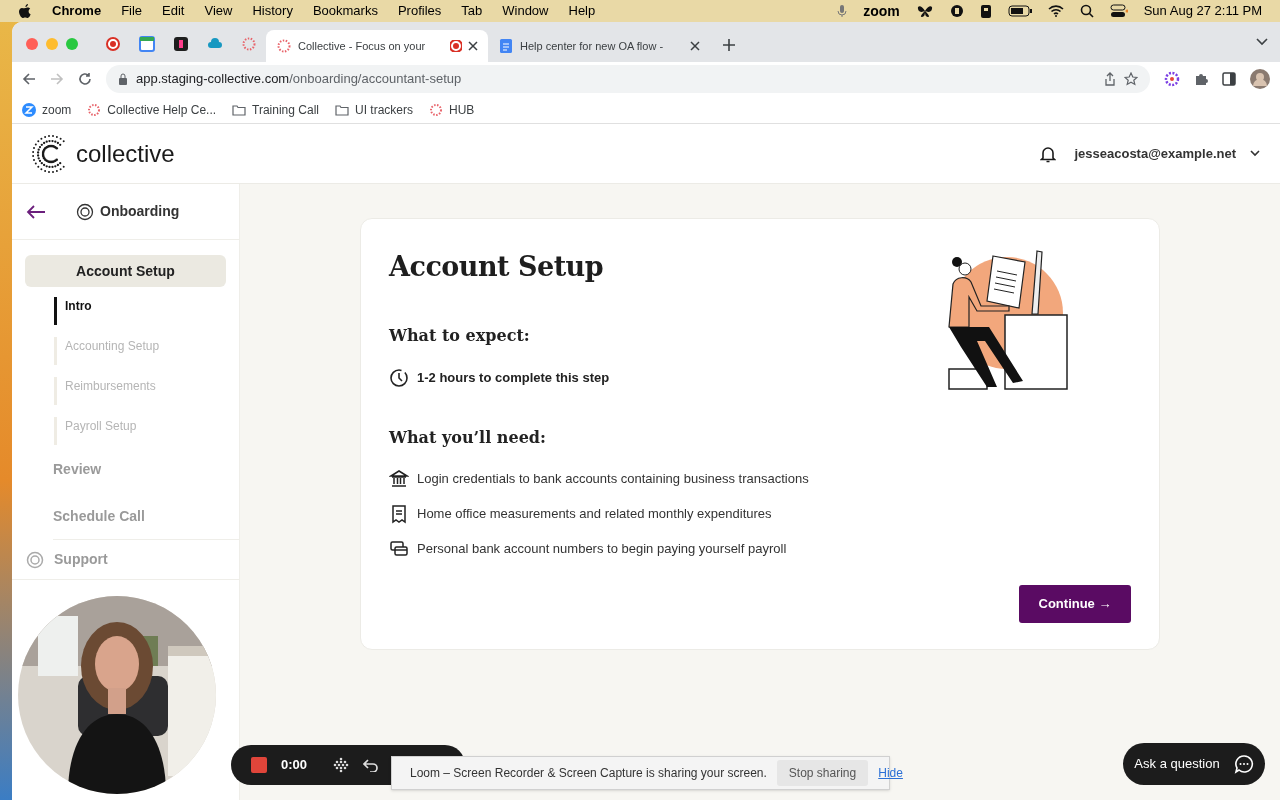 This screenshot has width=1280, height=800. I want to click on grid-dots-icon, so click(341, 765).